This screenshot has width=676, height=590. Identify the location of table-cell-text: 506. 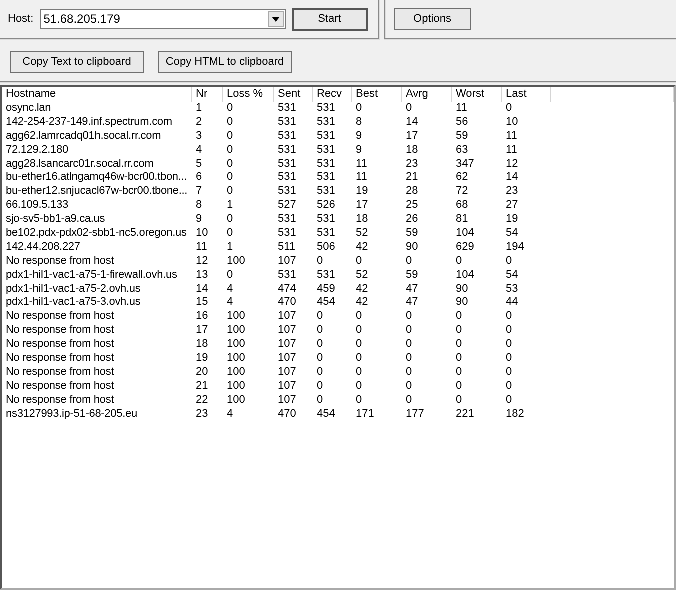
(326, 247).